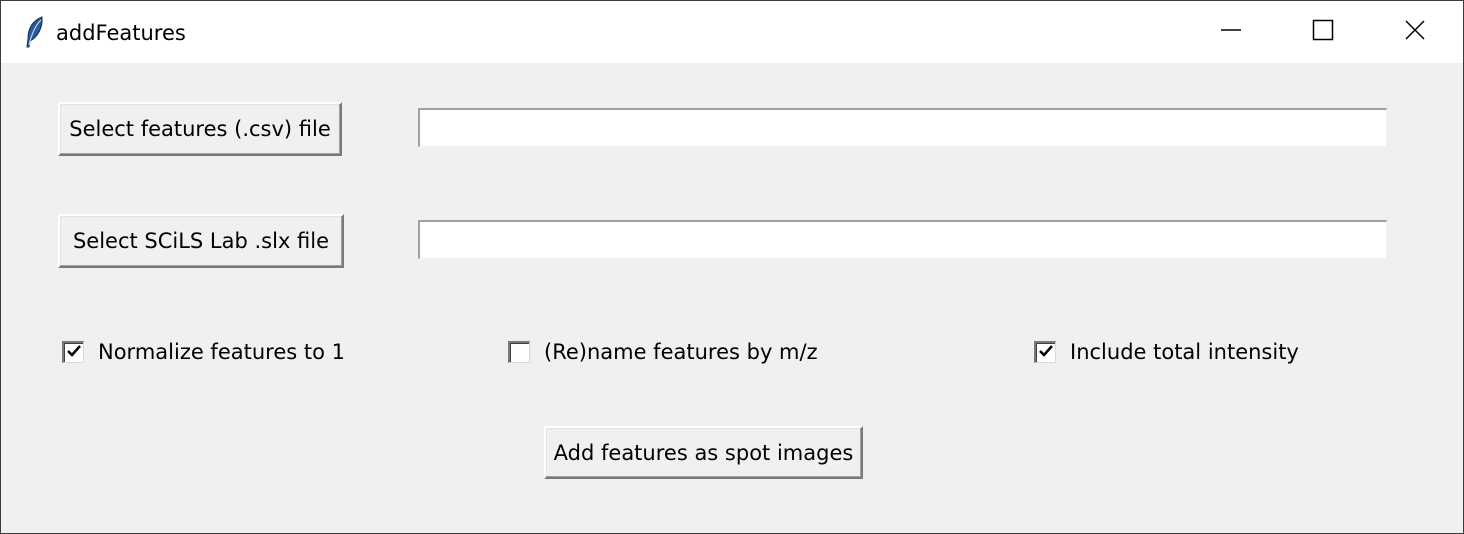  I want to click on add-features-label: Add features as spot images, so click(703, 452).